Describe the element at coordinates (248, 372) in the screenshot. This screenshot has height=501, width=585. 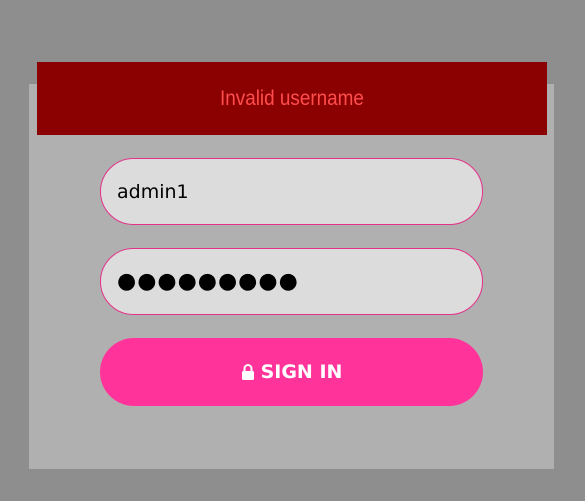
I see `lock-icon` at that location.